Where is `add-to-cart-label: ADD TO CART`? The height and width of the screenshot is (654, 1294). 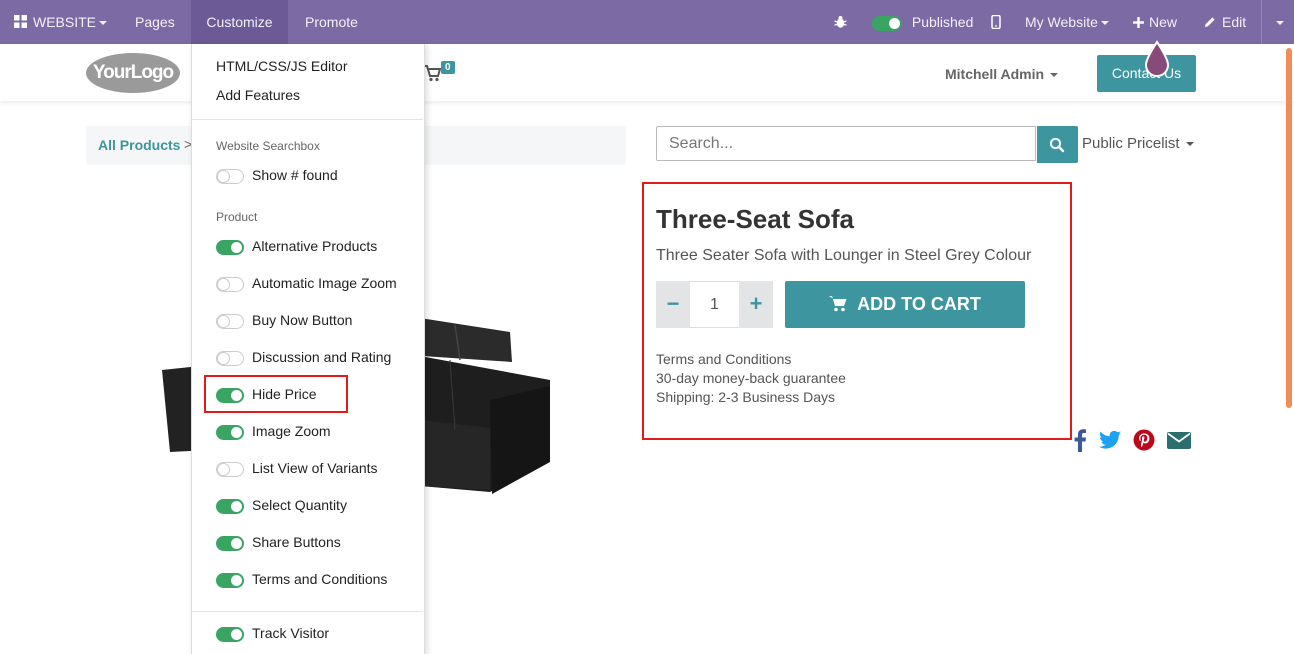 add-to-cart-label: ADD TO CART is located at coordinates (919, 304).